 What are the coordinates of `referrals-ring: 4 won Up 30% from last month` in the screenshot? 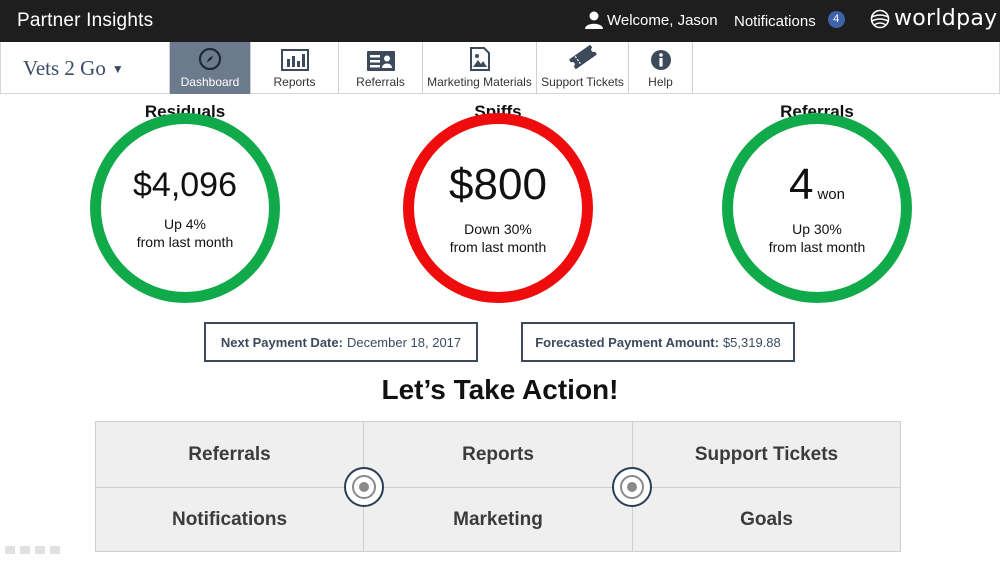 It's located at (817, 208).